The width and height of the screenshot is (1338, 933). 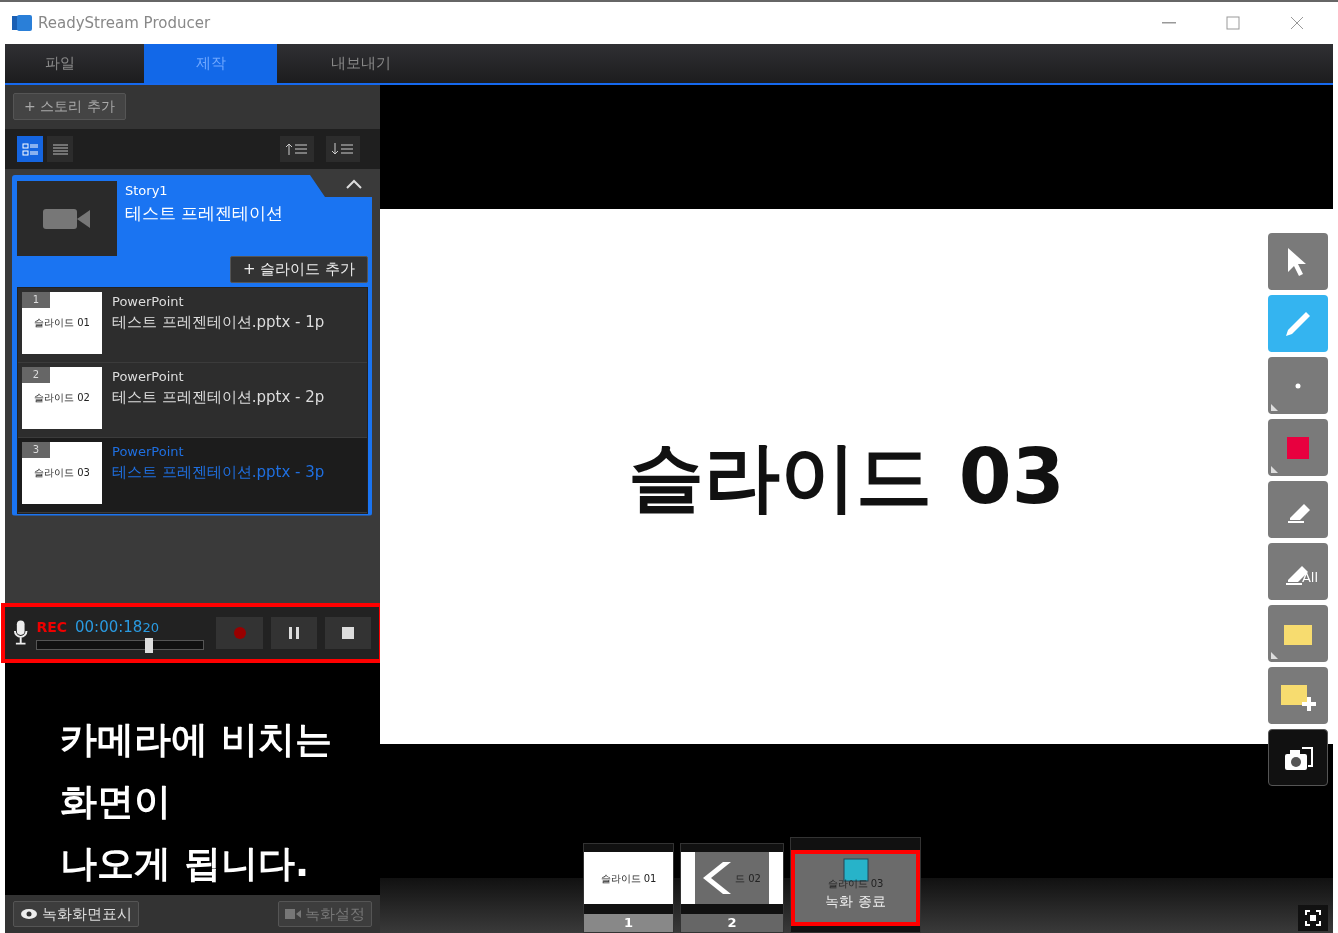 I want to click on filmstrip-thumbnail: 슬라이드 01, so click(x=628, y=878).